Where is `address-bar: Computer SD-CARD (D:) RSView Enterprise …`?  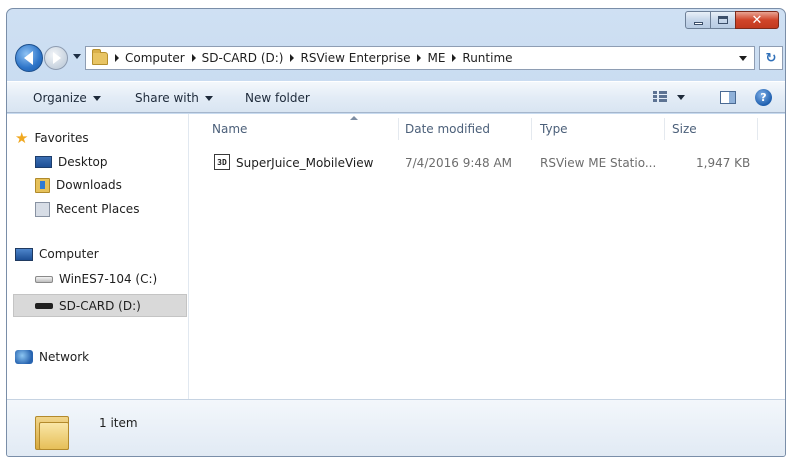
address-bar: Computer SD-CARD (D:) RSView Enterprise … is located at coordinates (420, 58).